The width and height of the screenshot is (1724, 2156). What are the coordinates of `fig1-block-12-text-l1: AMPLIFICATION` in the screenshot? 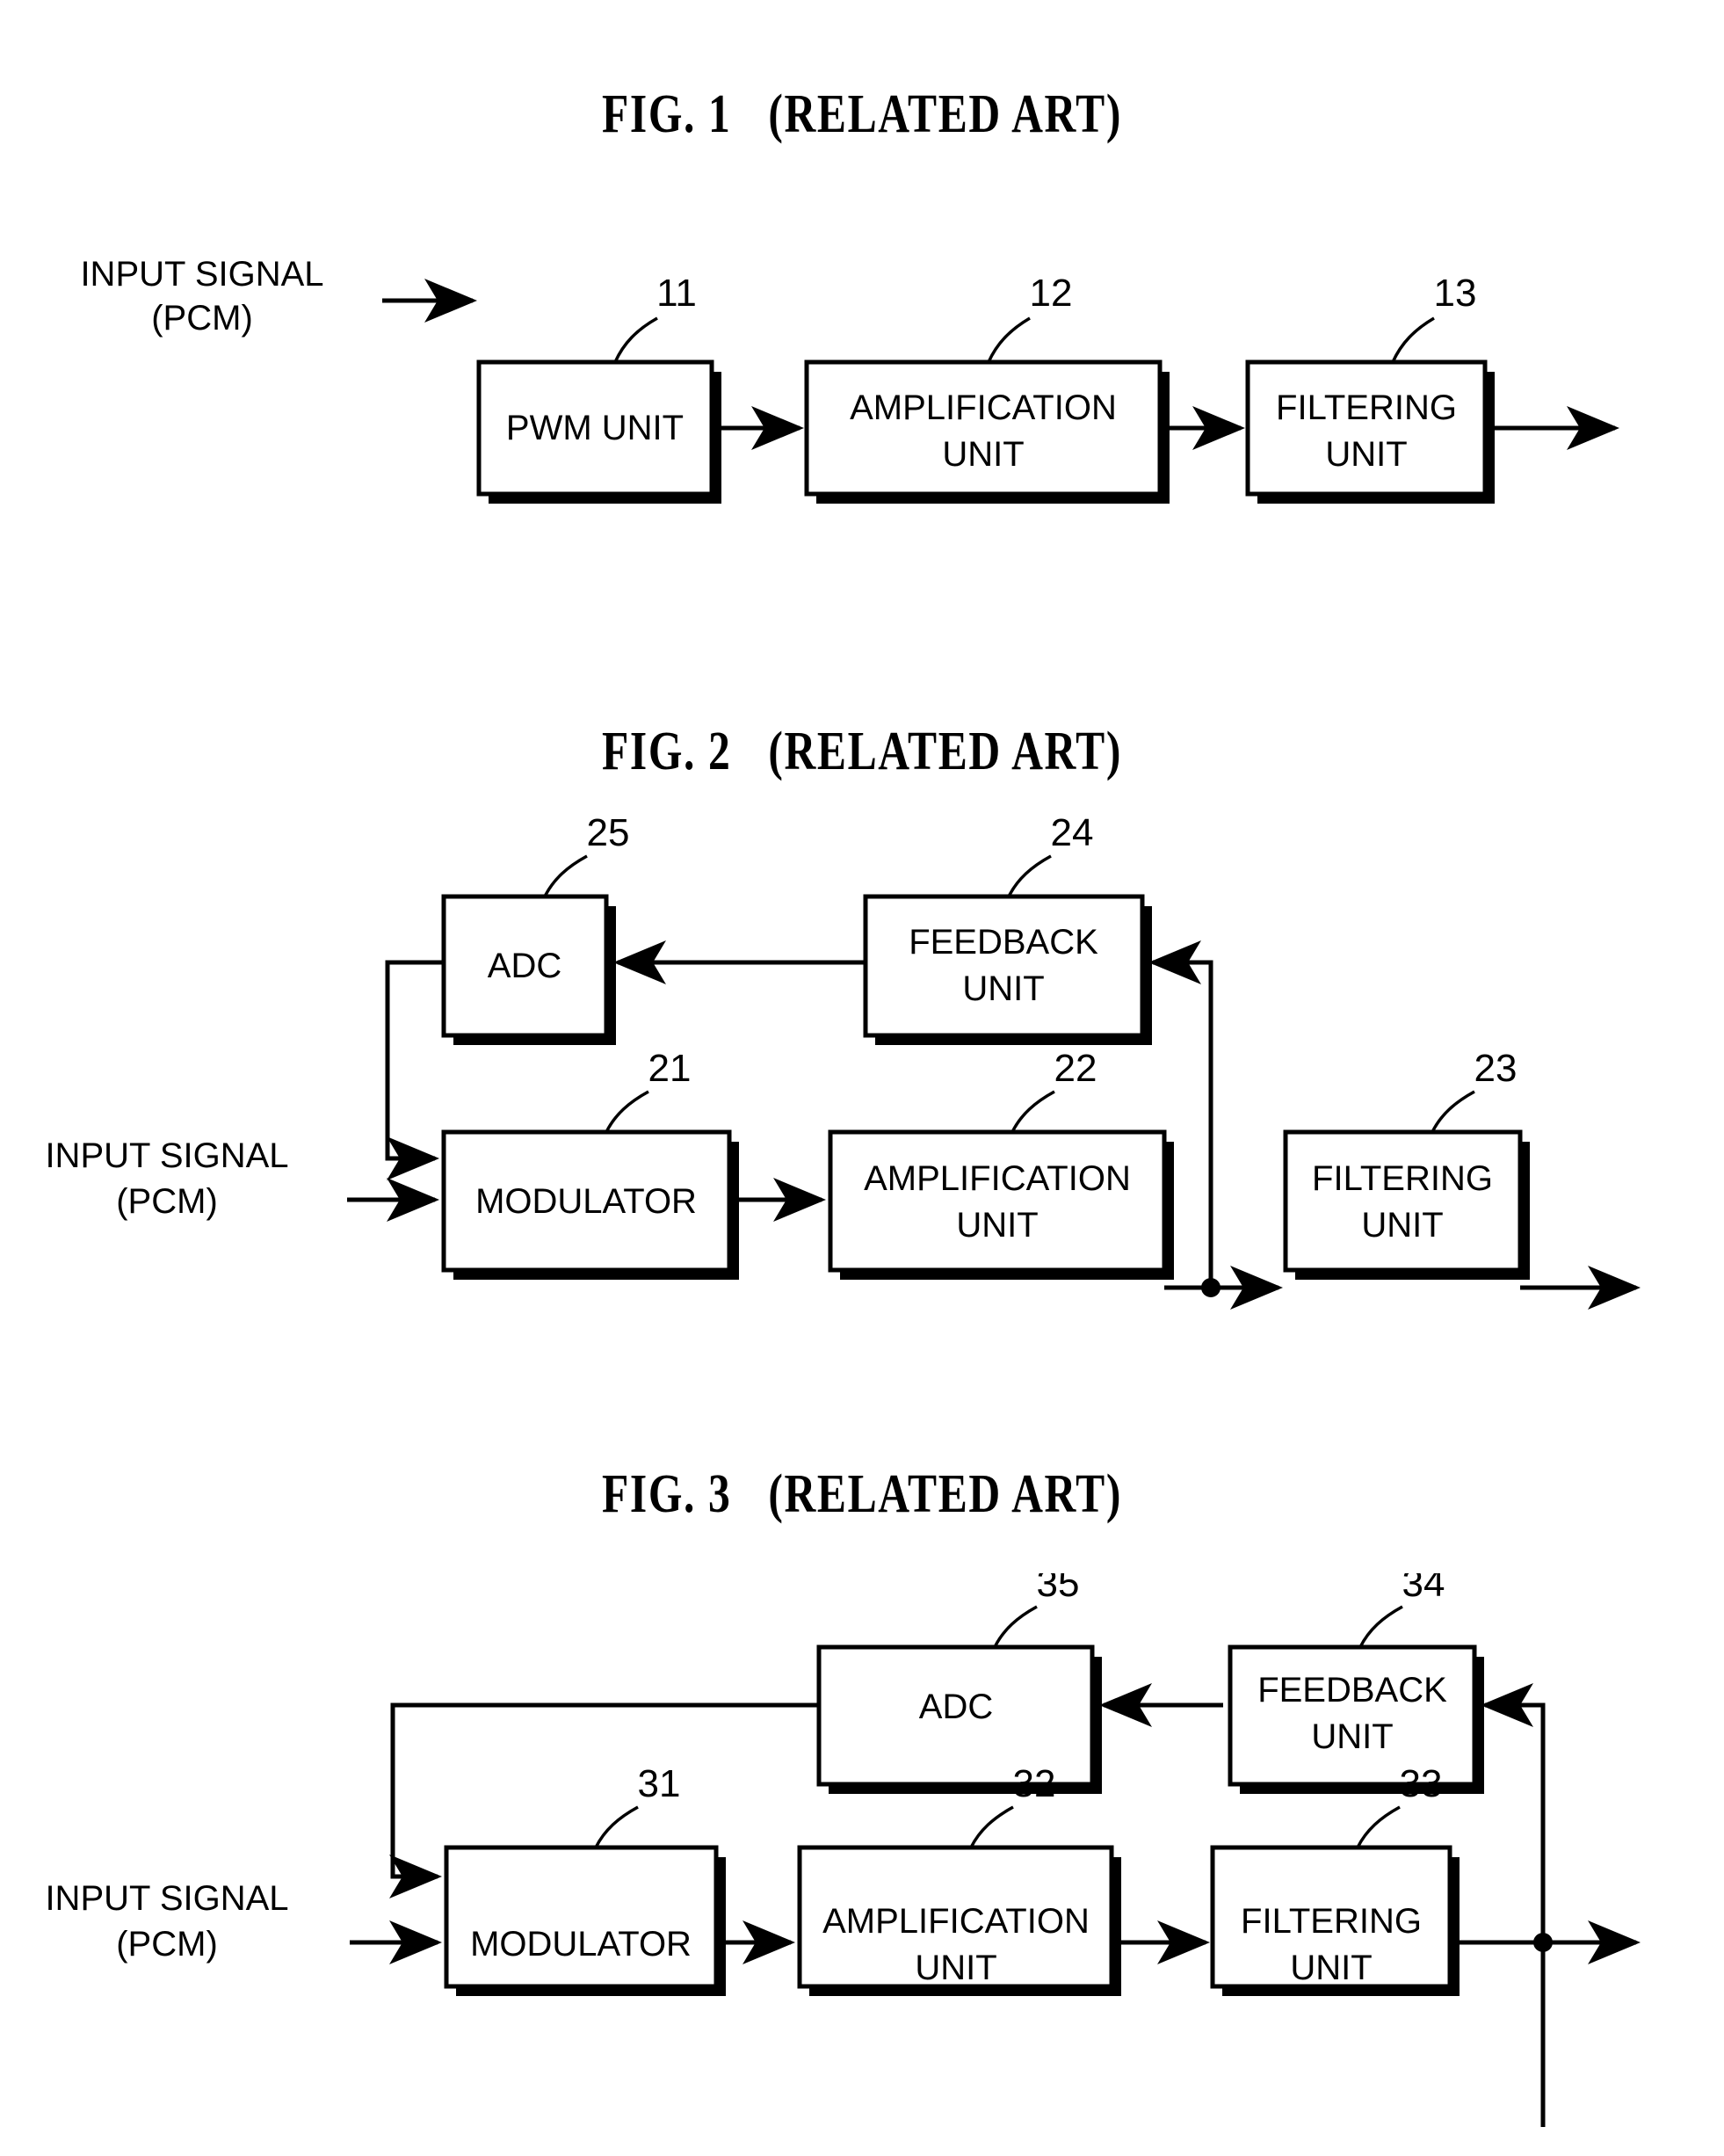 It's located at (983, 407).